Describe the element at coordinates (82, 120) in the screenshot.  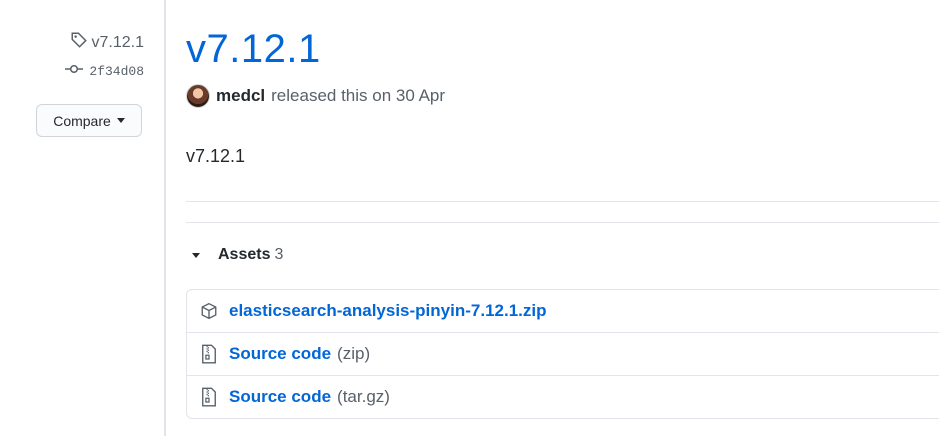
I see `compare-label: Compare` at that location.